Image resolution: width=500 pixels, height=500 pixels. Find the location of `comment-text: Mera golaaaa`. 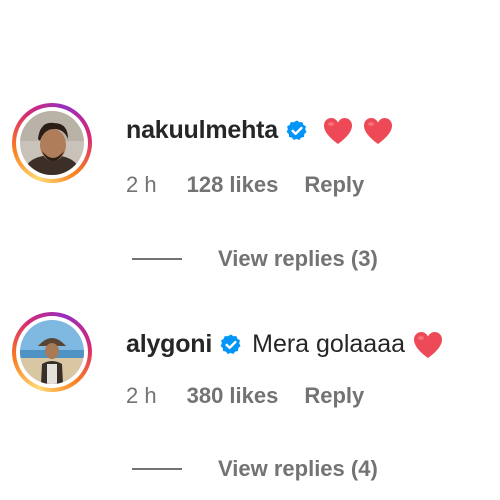

comment-text: Mera golaaaa is located at coordinates (329, 344).